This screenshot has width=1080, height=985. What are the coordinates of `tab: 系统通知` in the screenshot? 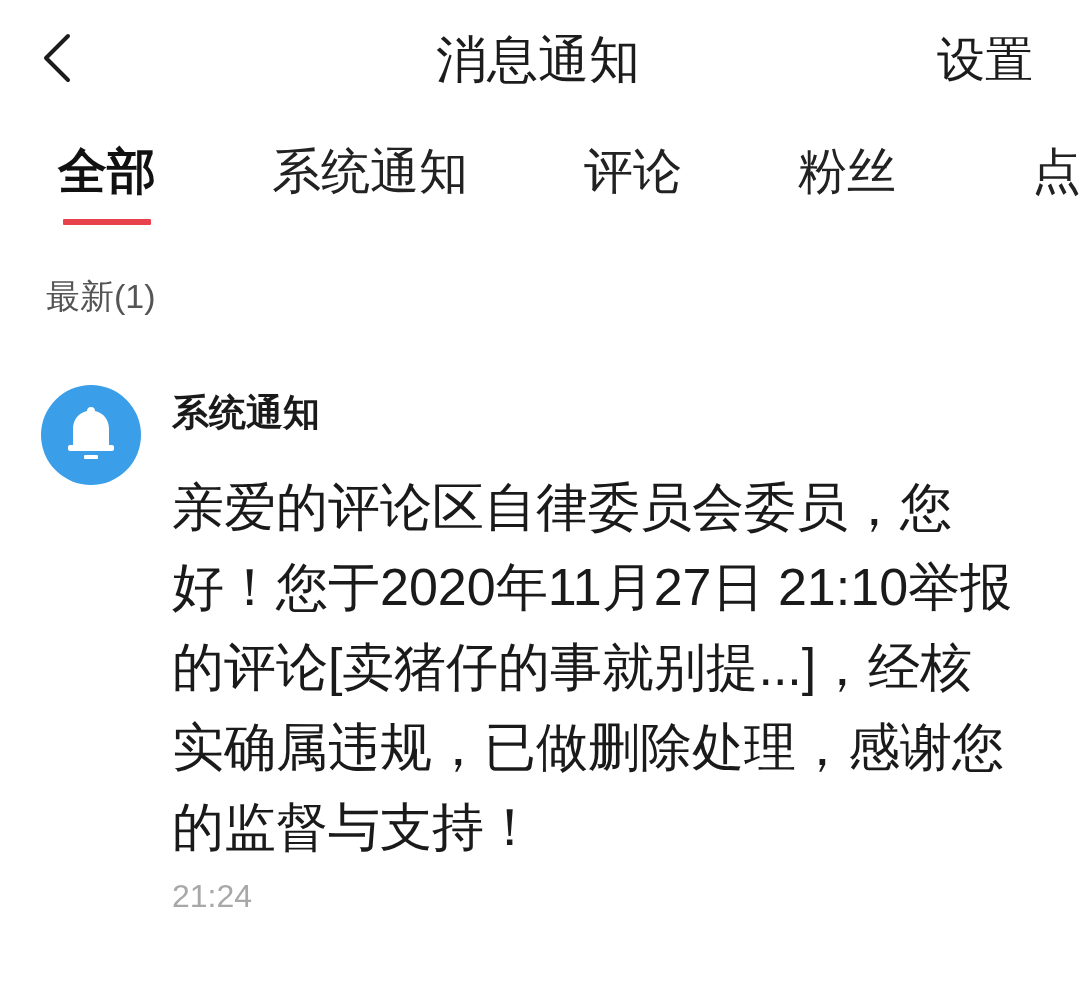 It's located at (370, 183).